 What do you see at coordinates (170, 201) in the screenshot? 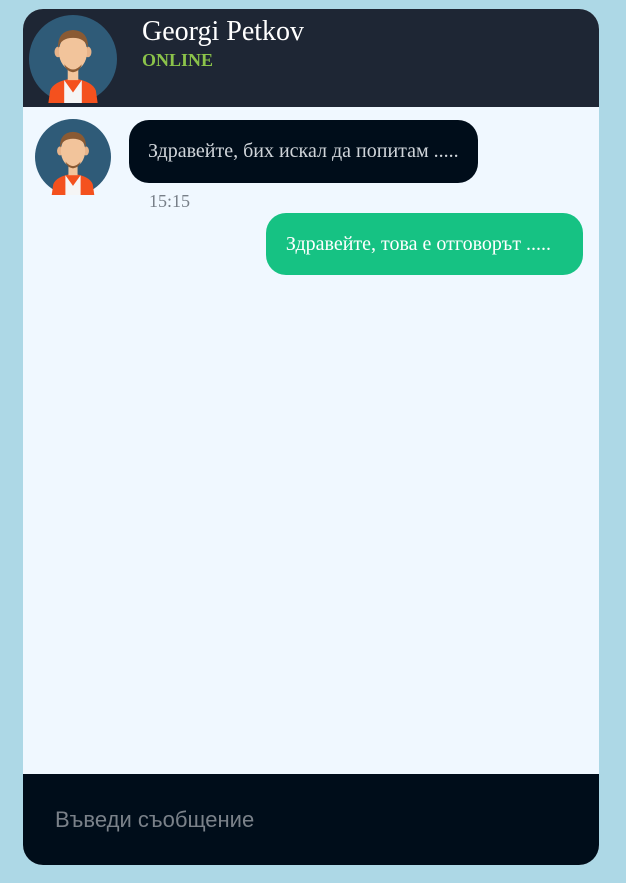
I see `message-timestamp: 15:15` at bounding box center [170, 201].